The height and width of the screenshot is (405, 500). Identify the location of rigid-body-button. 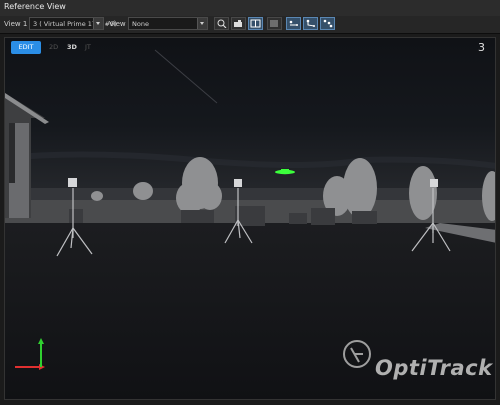
(310, 23).